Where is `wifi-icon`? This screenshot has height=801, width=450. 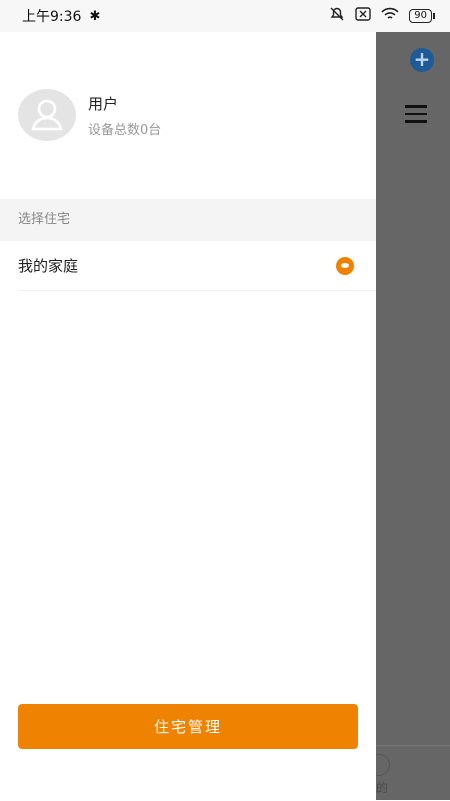 wifi-icon is located at coordinates (390, 16).